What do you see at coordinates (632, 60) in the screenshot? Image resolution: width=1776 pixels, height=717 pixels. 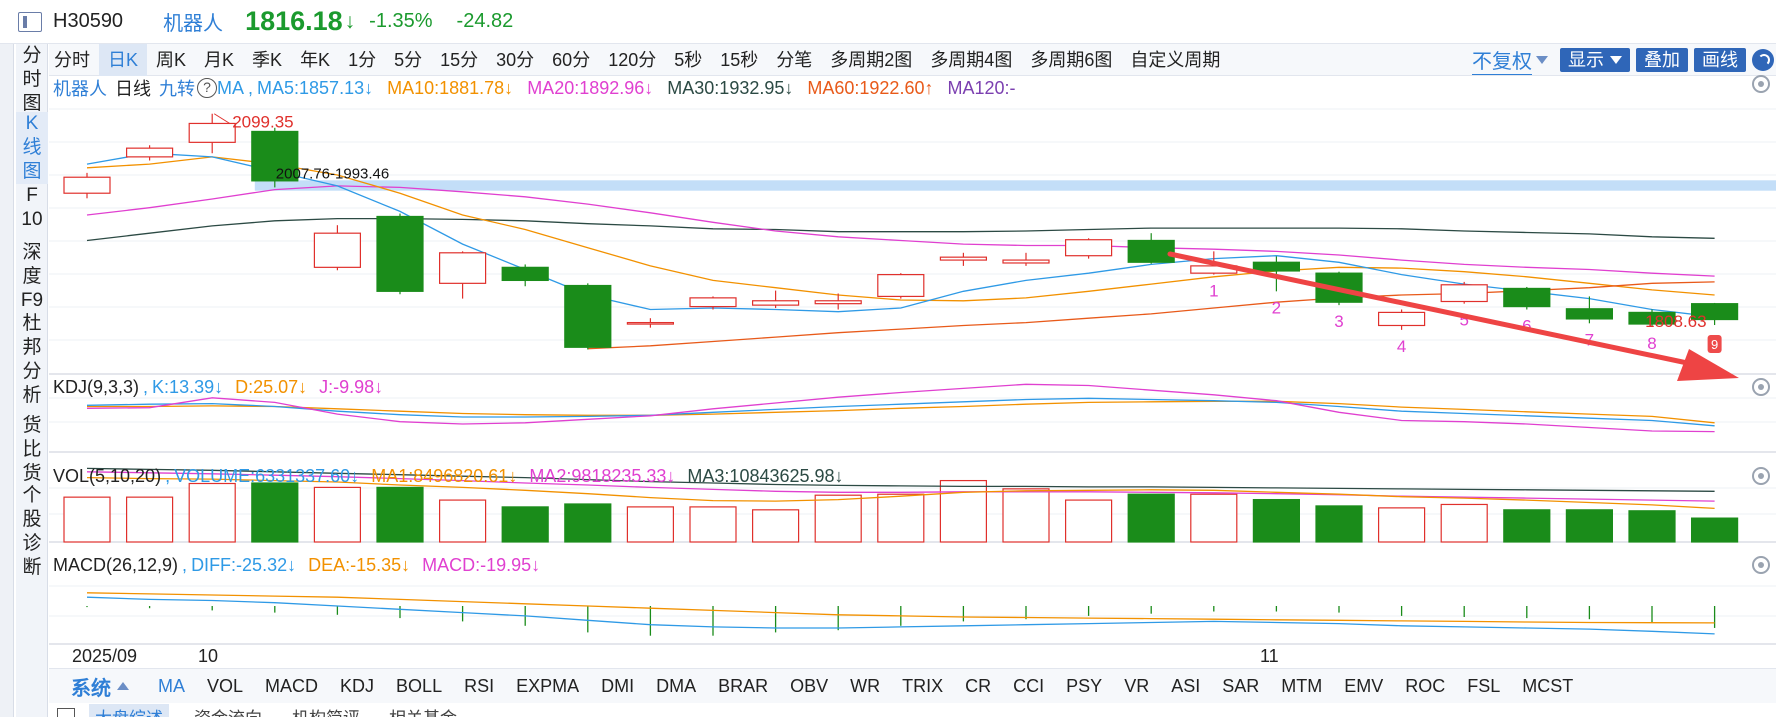 I see `tab-period-11: 120分` at bounding box center [632, 60].